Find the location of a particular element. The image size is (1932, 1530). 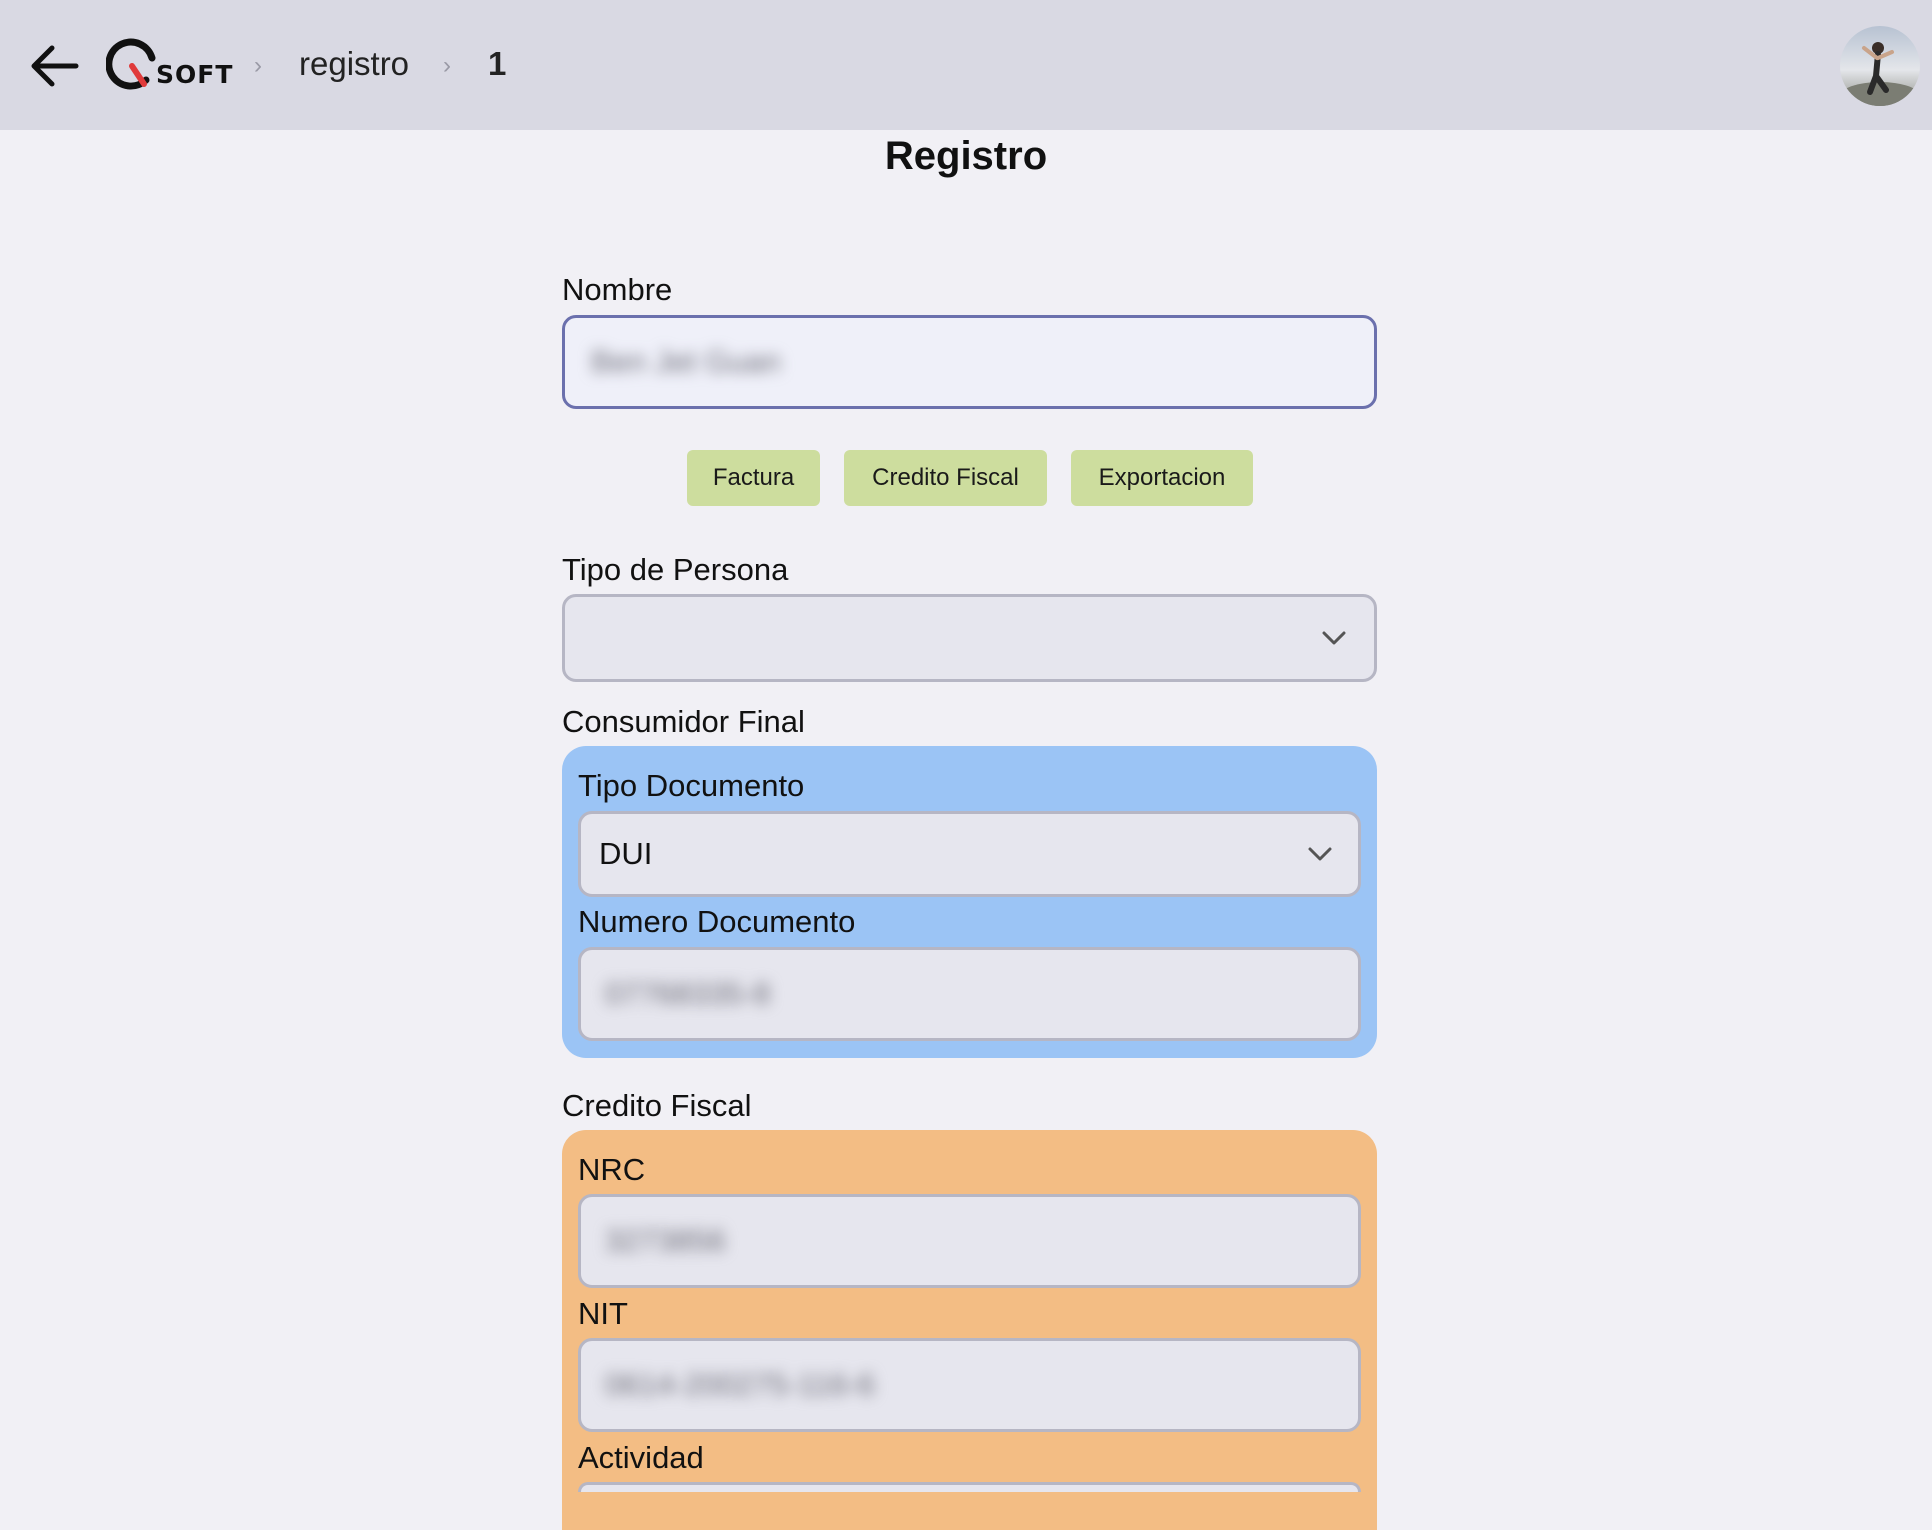

actividad-input is located at coordinates (969, 1487).